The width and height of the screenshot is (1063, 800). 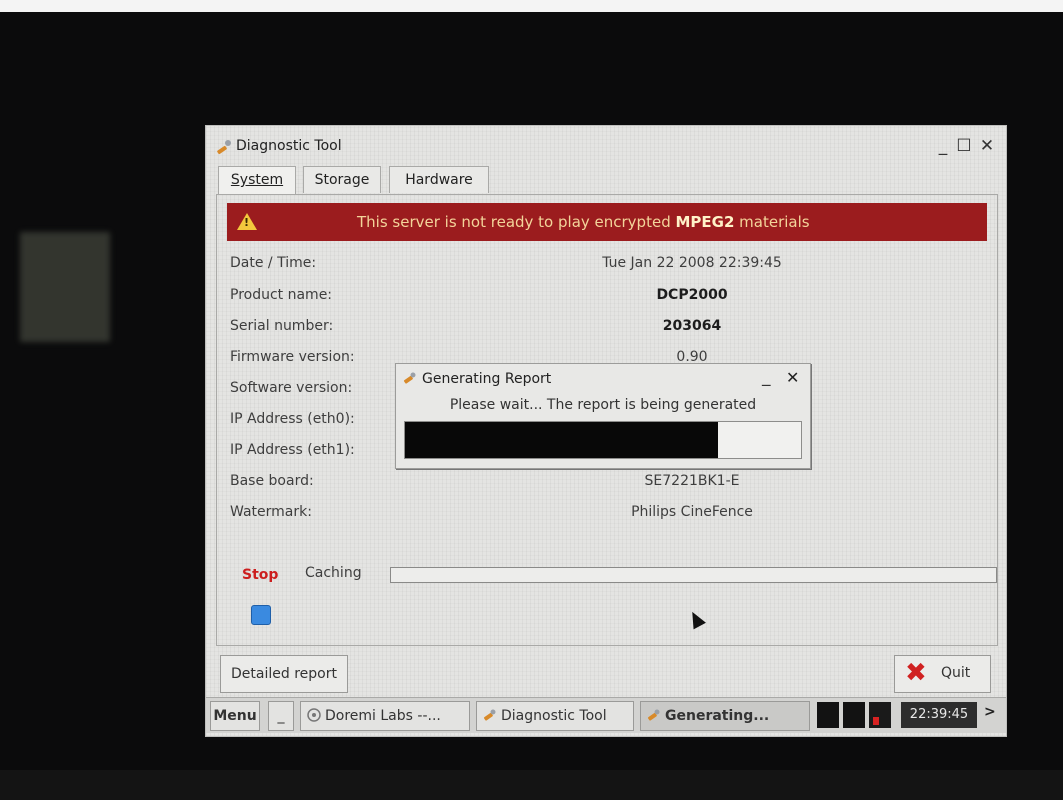 I want to click on detailed-report-label: Detailed report, so click(x=284, y=674).